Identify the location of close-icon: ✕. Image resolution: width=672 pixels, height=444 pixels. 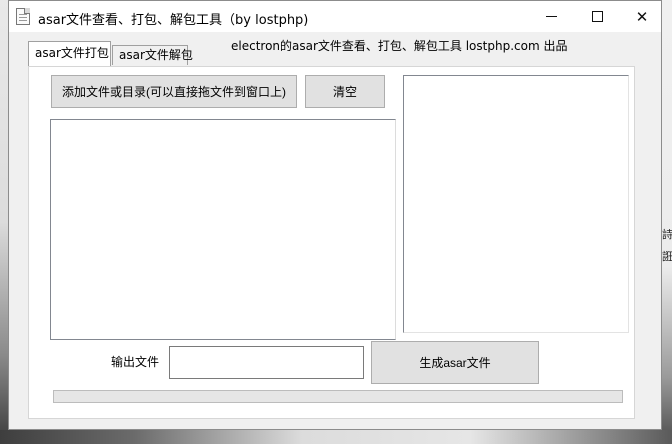
(642, 16).